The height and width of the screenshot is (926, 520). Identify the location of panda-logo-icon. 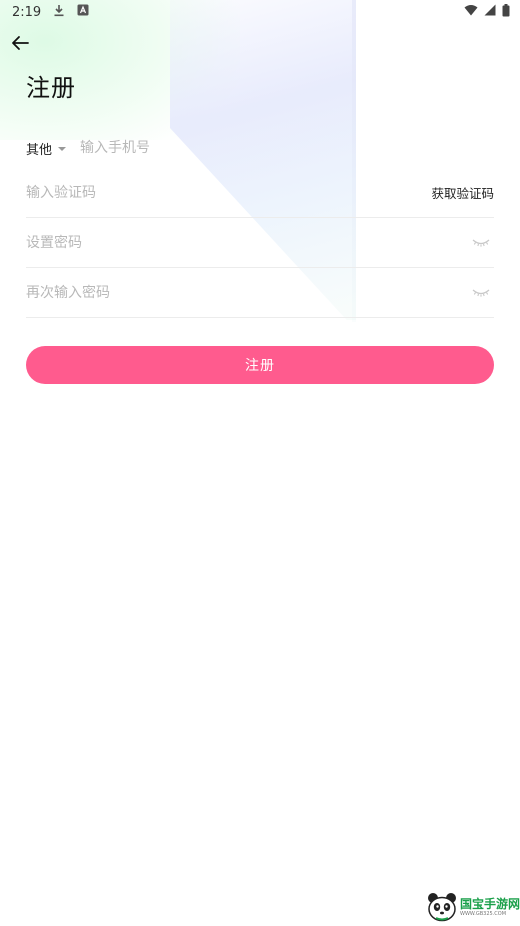
(442, 907).